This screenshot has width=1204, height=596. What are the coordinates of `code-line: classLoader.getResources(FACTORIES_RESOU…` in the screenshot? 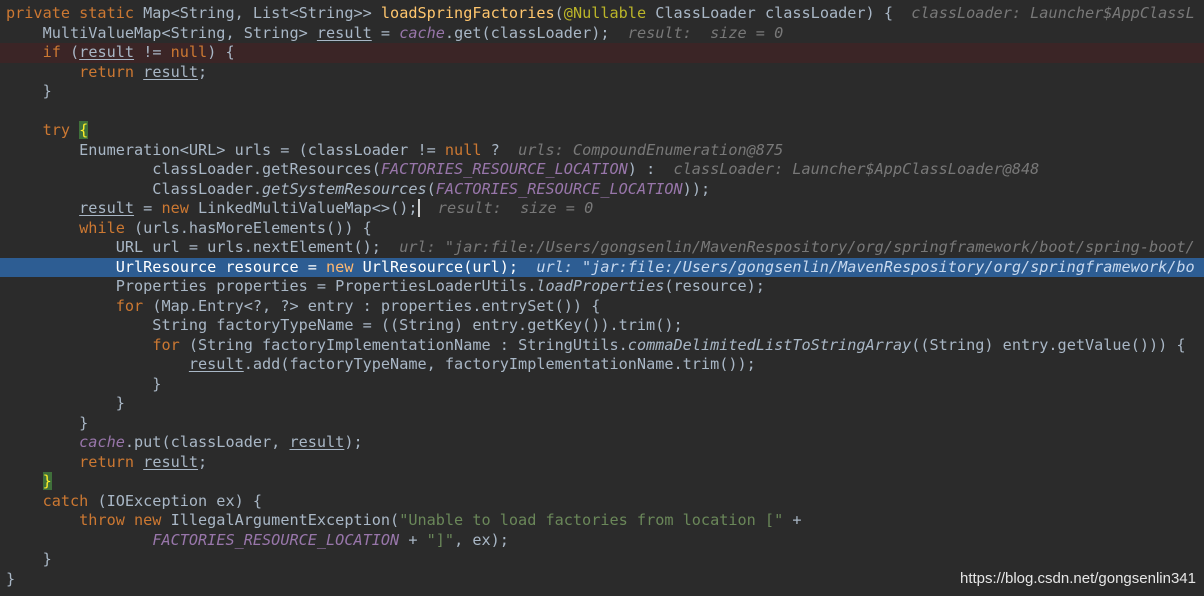 It's located at (602, 170).